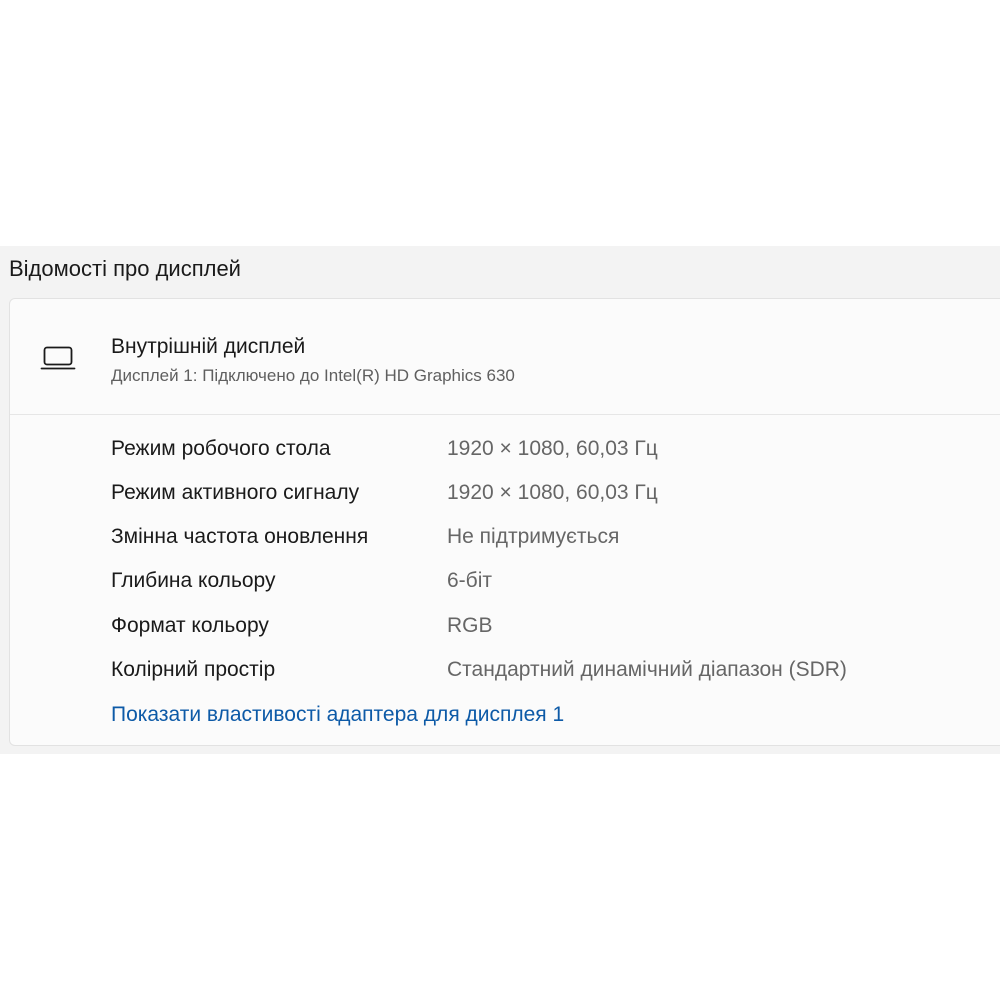 Image resolution: width=1000 pixels, height=1000 pixels. What do you see at coordinates (208, 346) in the screenshot?
I see `display-name: Внутрішній дисплей` at bounding box center [208, 346].